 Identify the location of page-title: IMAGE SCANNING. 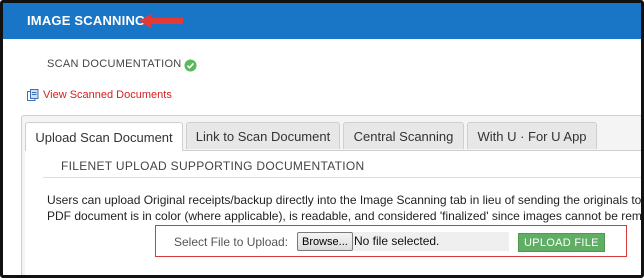
(86, 20).